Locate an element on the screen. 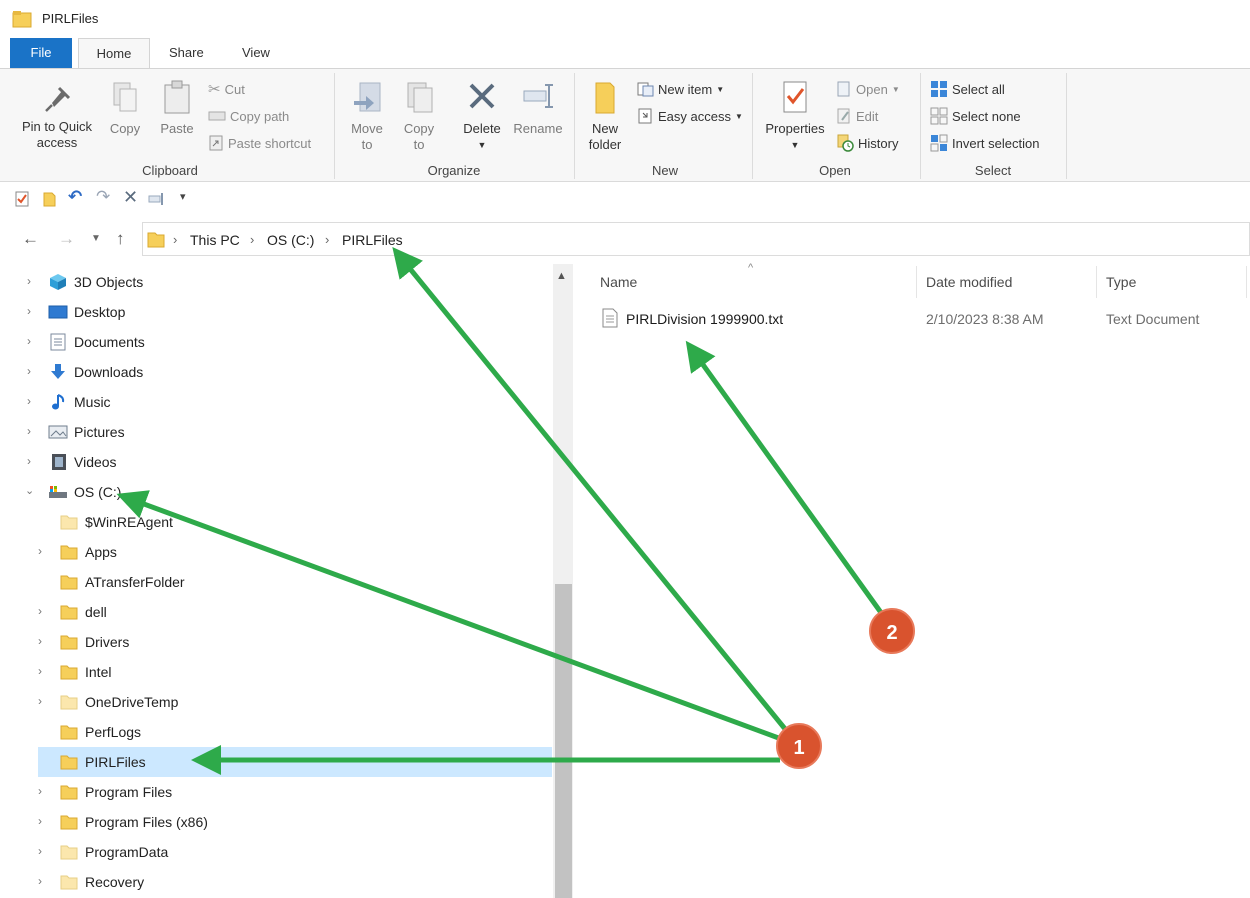 The width and height of the screenshot is (1250, 898). nav-item-recovery: › Recovery is located at coordinates (276, 882).